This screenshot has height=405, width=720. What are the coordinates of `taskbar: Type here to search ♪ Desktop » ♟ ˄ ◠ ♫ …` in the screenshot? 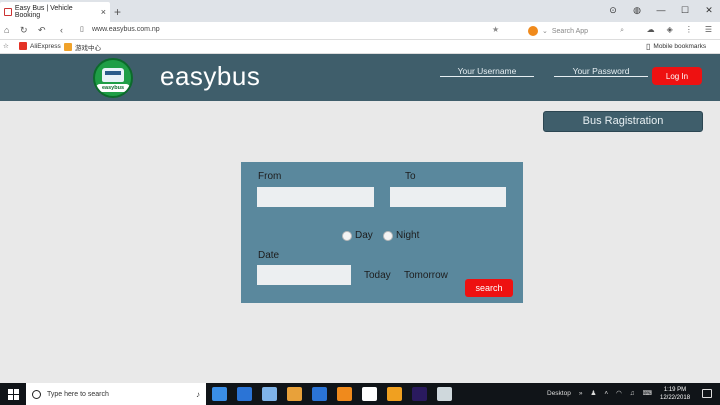 It's located at (360, 394).